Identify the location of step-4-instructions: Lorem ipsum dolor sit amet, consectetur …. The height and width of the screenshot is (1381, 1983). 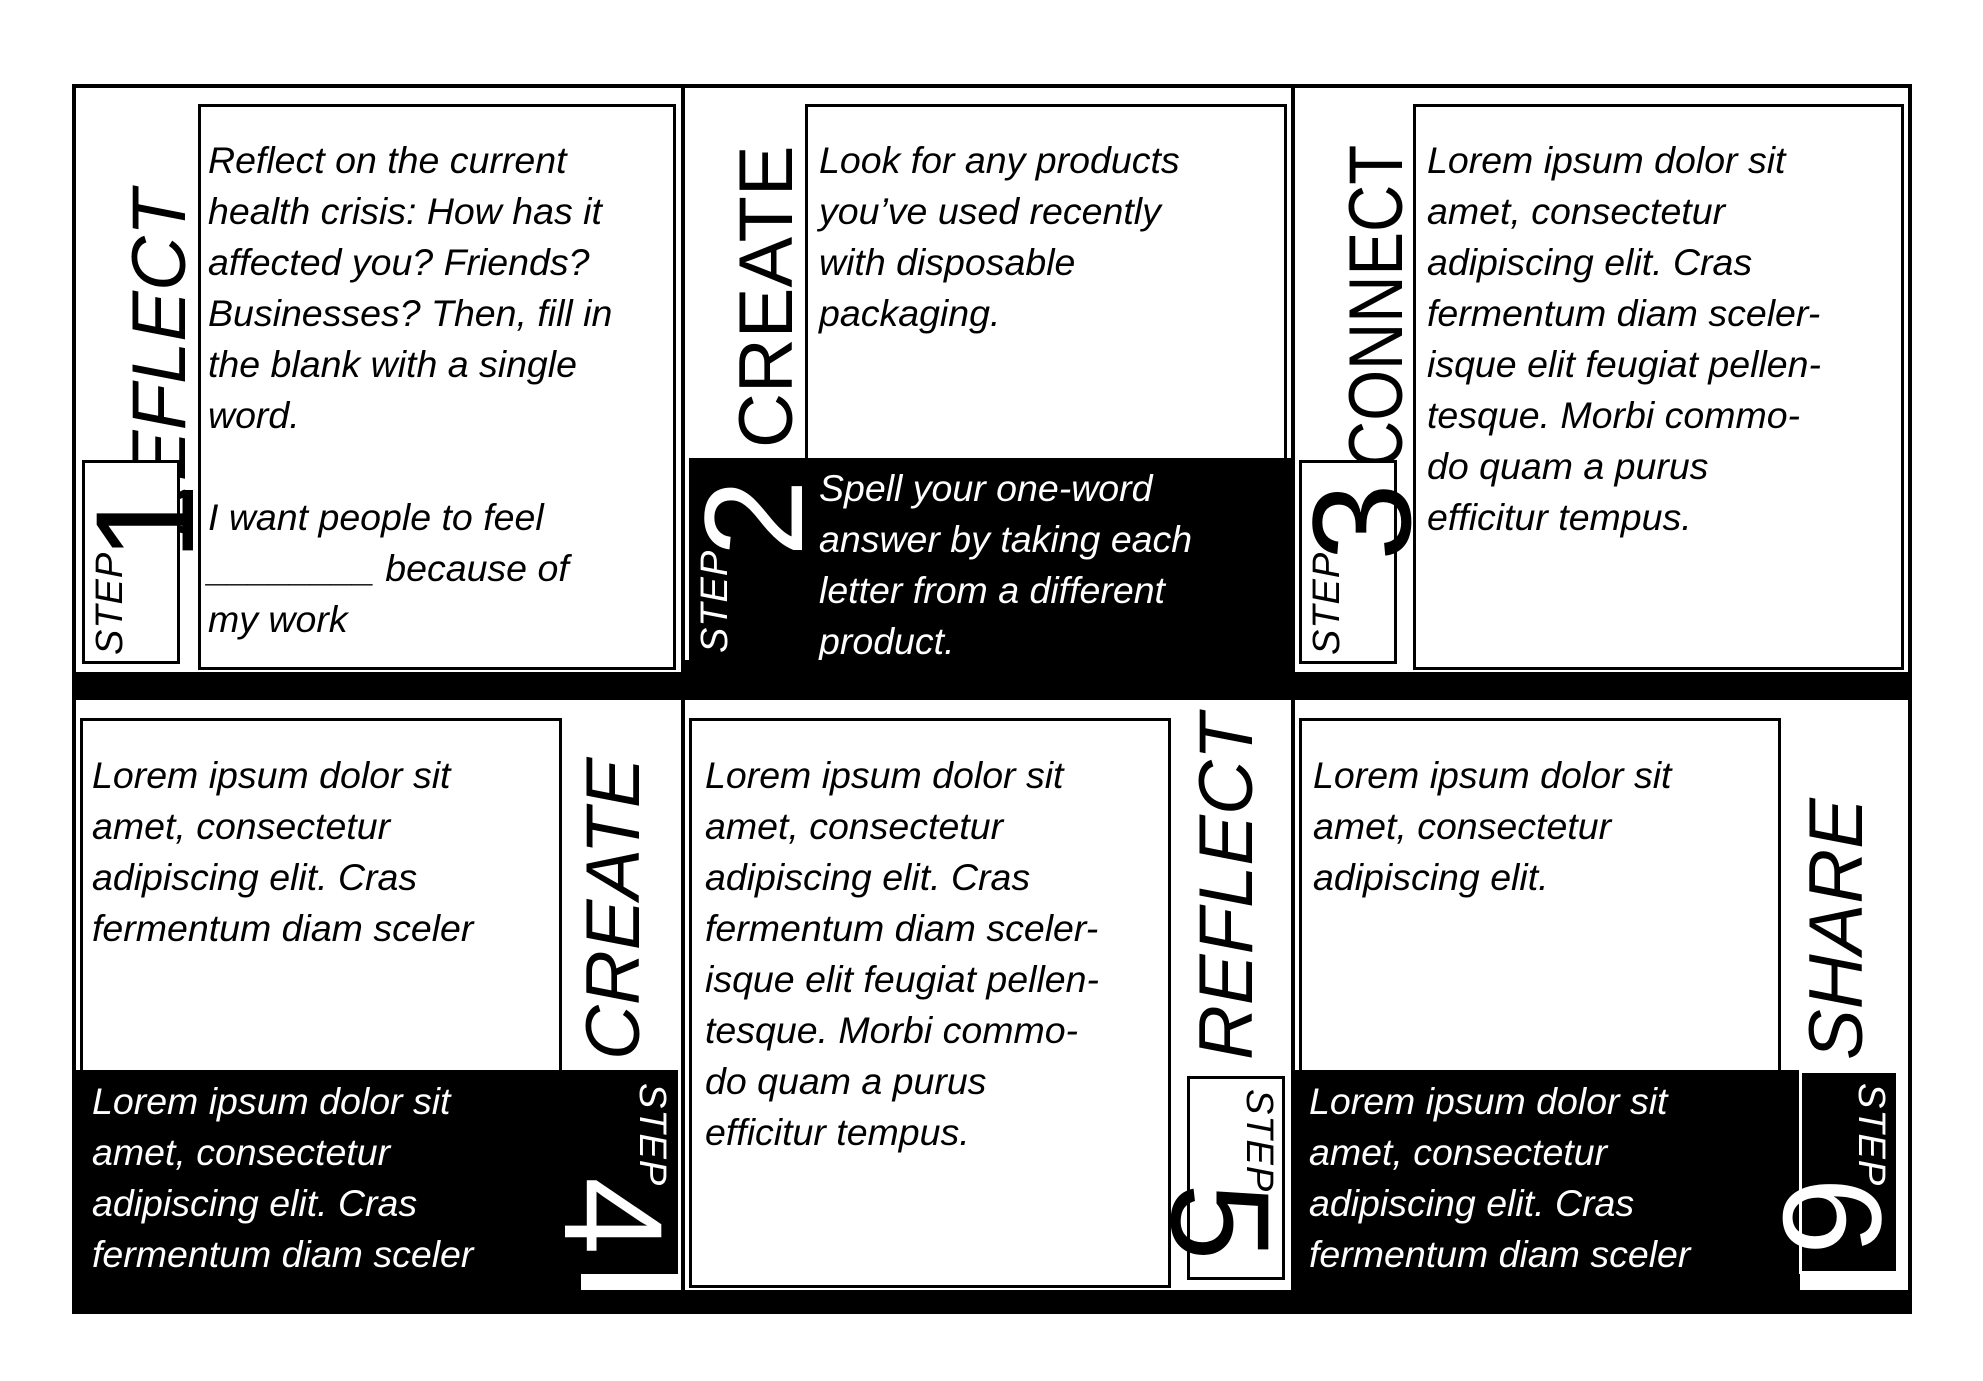
(283, 851).